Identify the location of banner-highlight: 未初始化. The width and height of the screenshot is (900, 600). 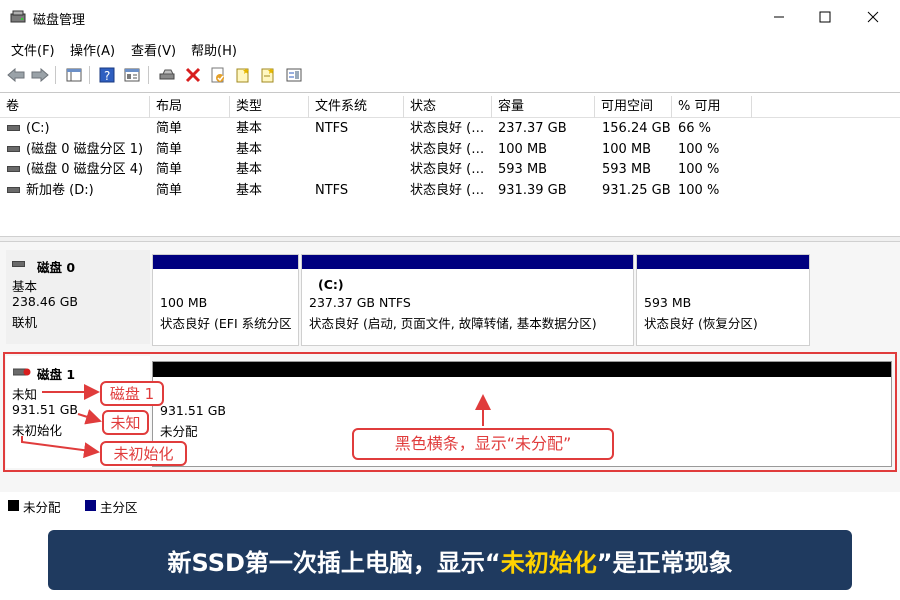
(548, 562).